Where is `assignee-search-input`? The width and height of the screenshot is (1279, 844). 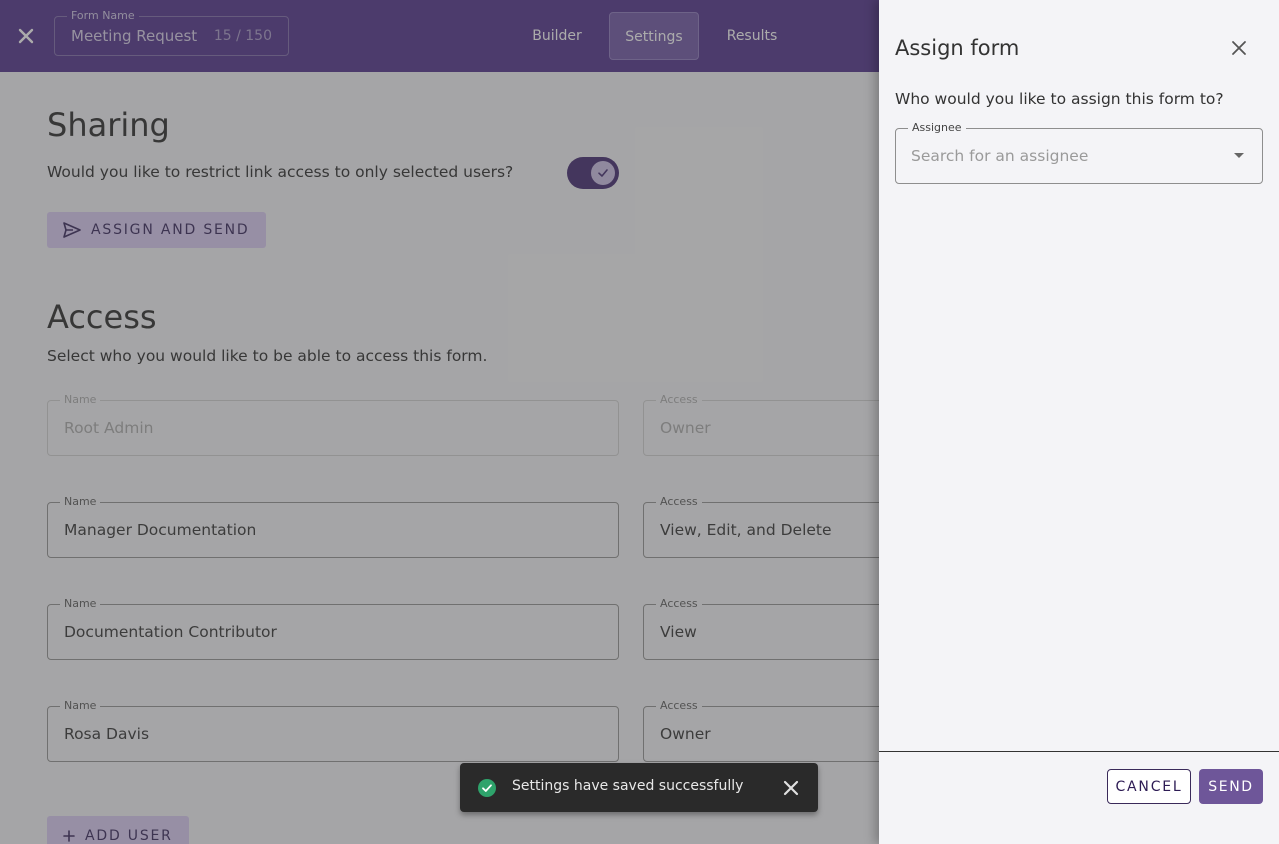 assignee-search-input is located at coordinates (1066, 156).